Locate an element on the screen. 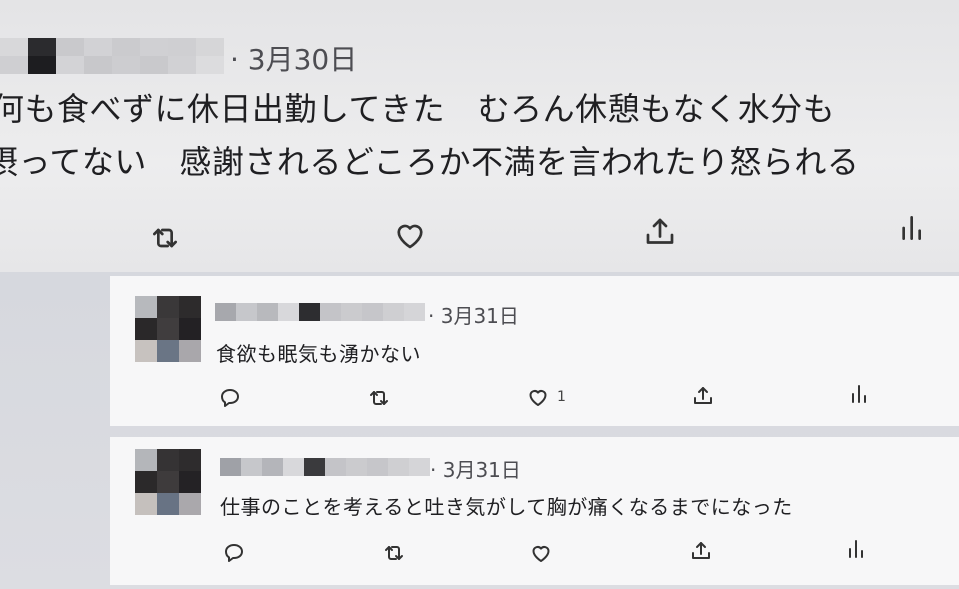 The width and height of the screenshot is (959, 589). tweet-text-line-1: 何も食べずに休日出勤してきた むろん休憩もなく水分も is located at coordinates (418, 109).